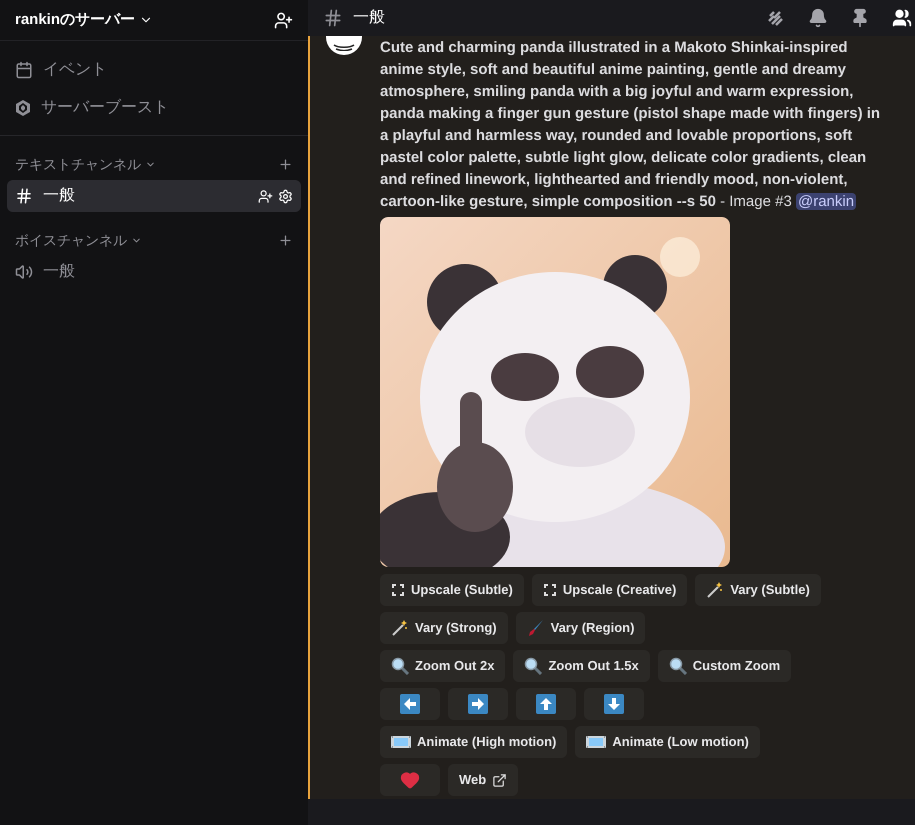 Image resolution: width=915 pixels, height=825 pixels. What do you see at coordinates (444, 628) in the screenshot?
I see `action-button: Vary (Strong)` at bounding box center [444, 628].